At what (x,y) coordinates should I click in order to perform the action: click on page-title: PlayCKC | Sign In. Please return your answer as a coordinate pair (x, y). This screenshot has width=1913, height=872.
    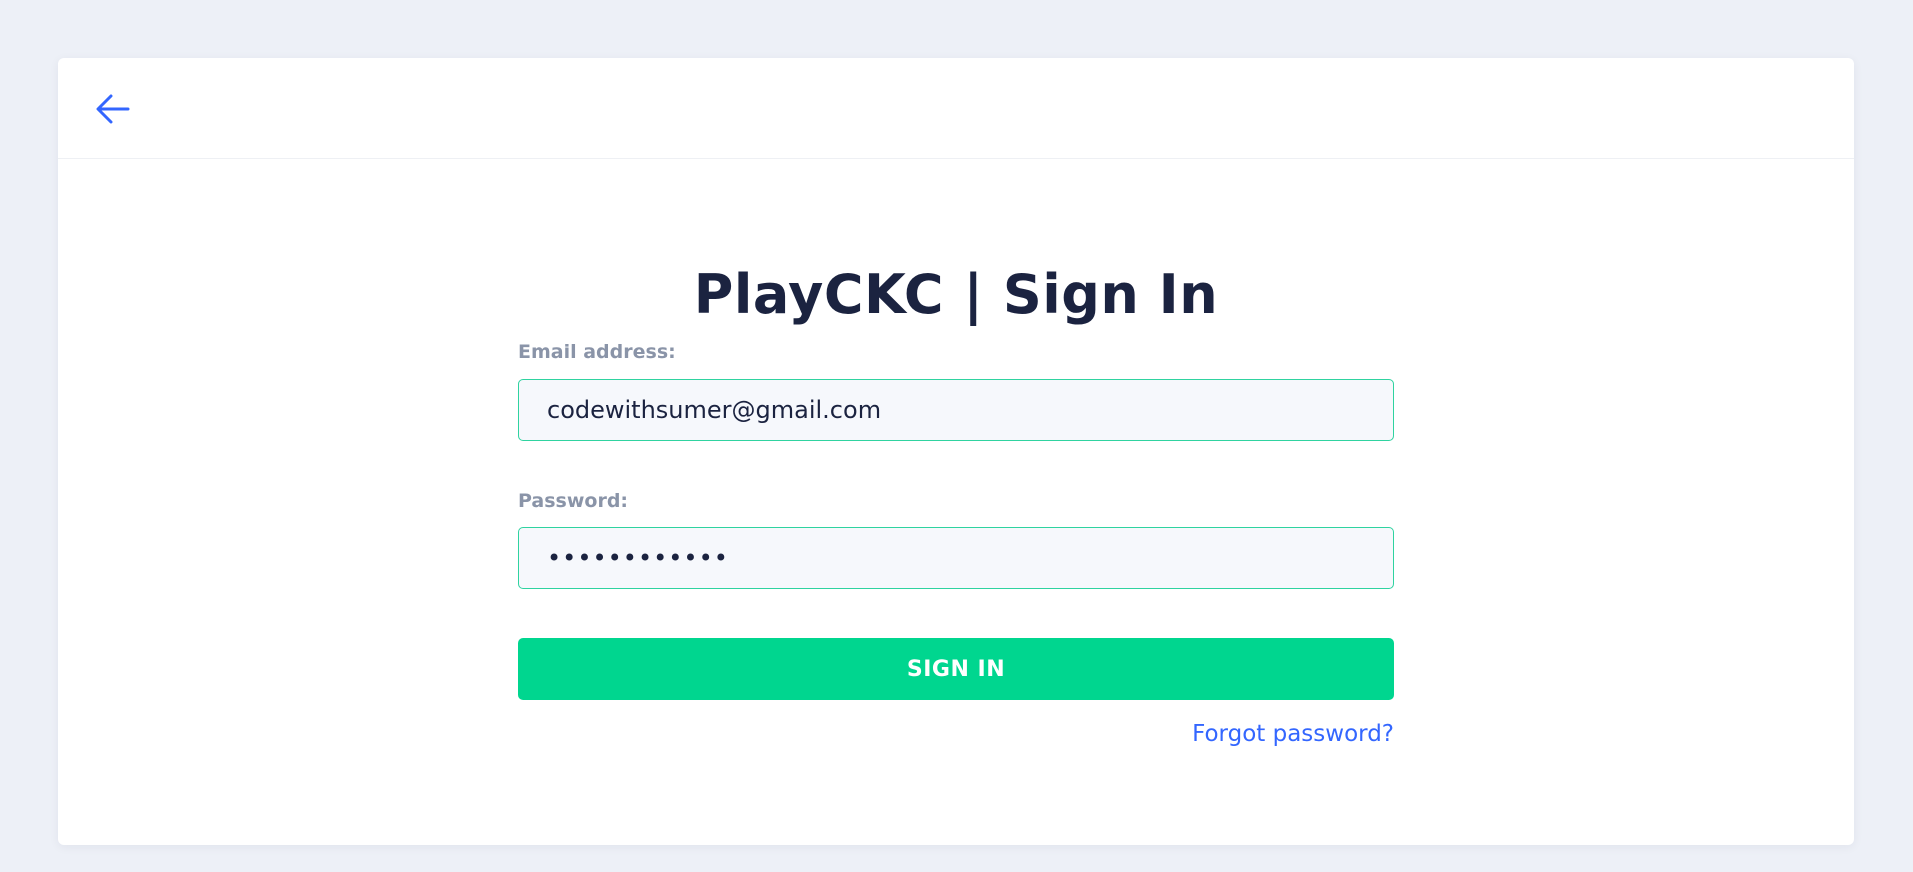
    Looking at the image, I should click on (956, 294).